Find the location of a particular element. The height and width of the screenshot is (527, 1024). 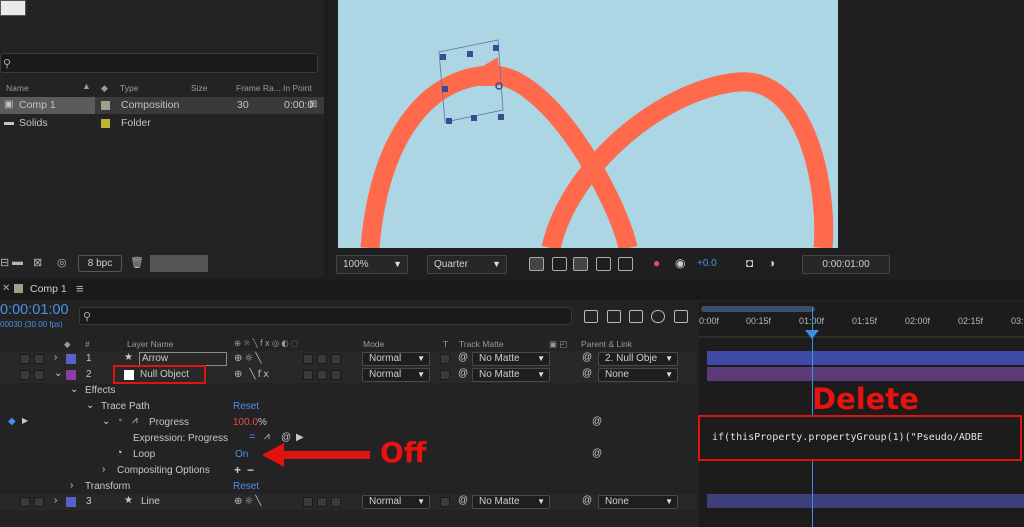

transparency-grid-icon is located at coordinates (559, 264).